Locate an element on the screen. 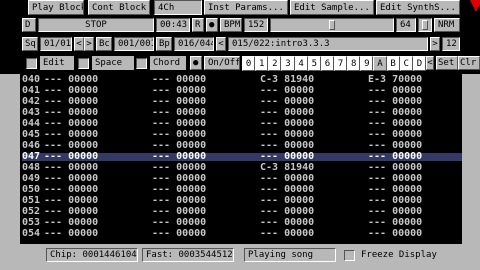  sq-prev-button: < is located at coordinates (79, 44).